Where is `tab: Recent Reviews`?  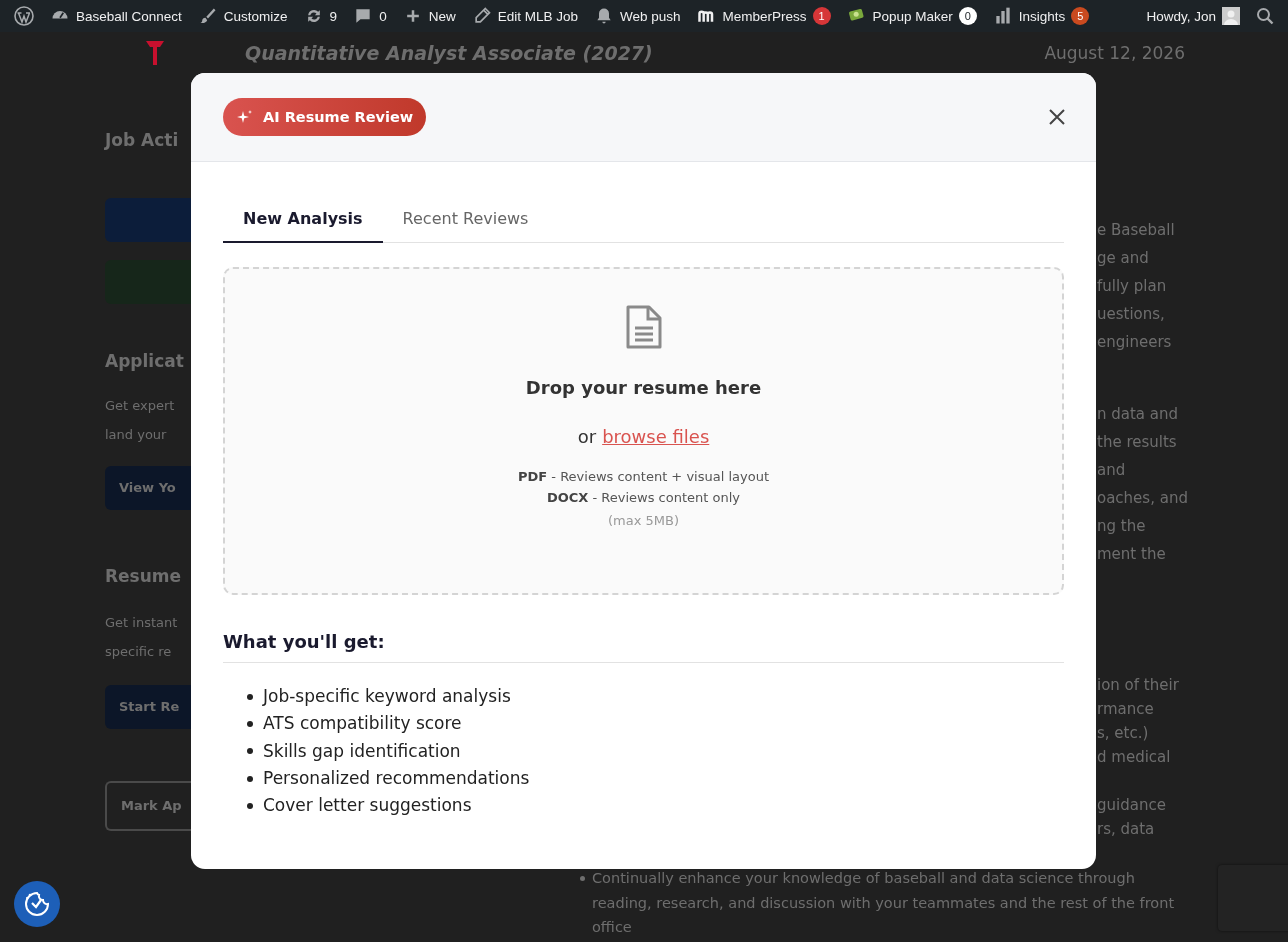 tab: Recent Reviews is located at coordinates (465, 221).